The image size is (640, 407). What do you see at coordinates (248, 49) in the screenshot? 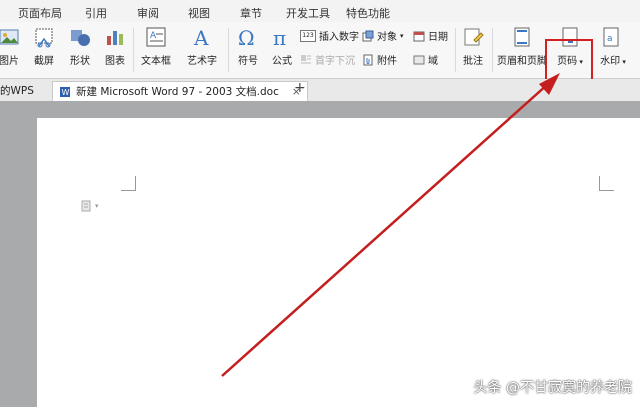
I see `symbol-button: Ω 符号` at bounding box center [248, 49].